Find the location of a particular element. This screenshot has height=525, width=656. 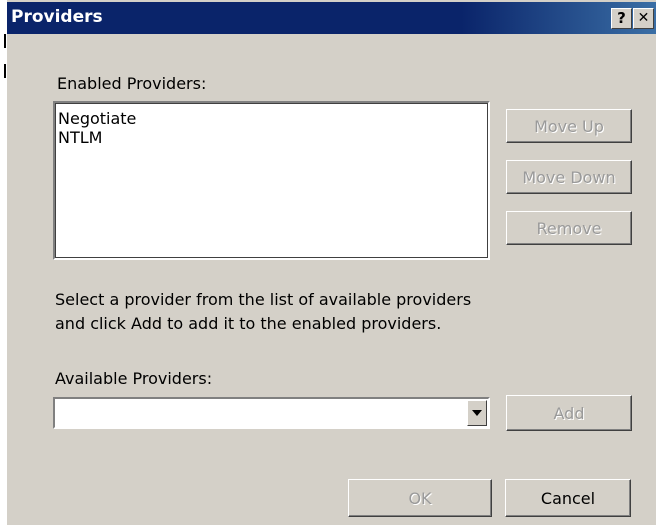

close-button: ✕ is located at coordinates (643, 18).